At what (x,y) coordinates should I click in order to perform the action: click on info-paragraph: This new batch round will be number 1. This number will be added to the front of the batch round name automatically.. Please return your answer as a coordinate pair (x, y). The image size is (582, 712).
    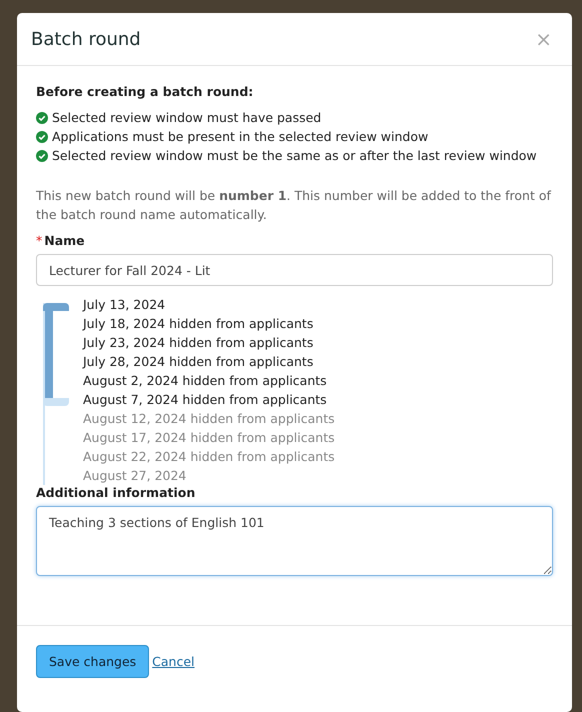
    Looking at the image, I should click on (294, 205).